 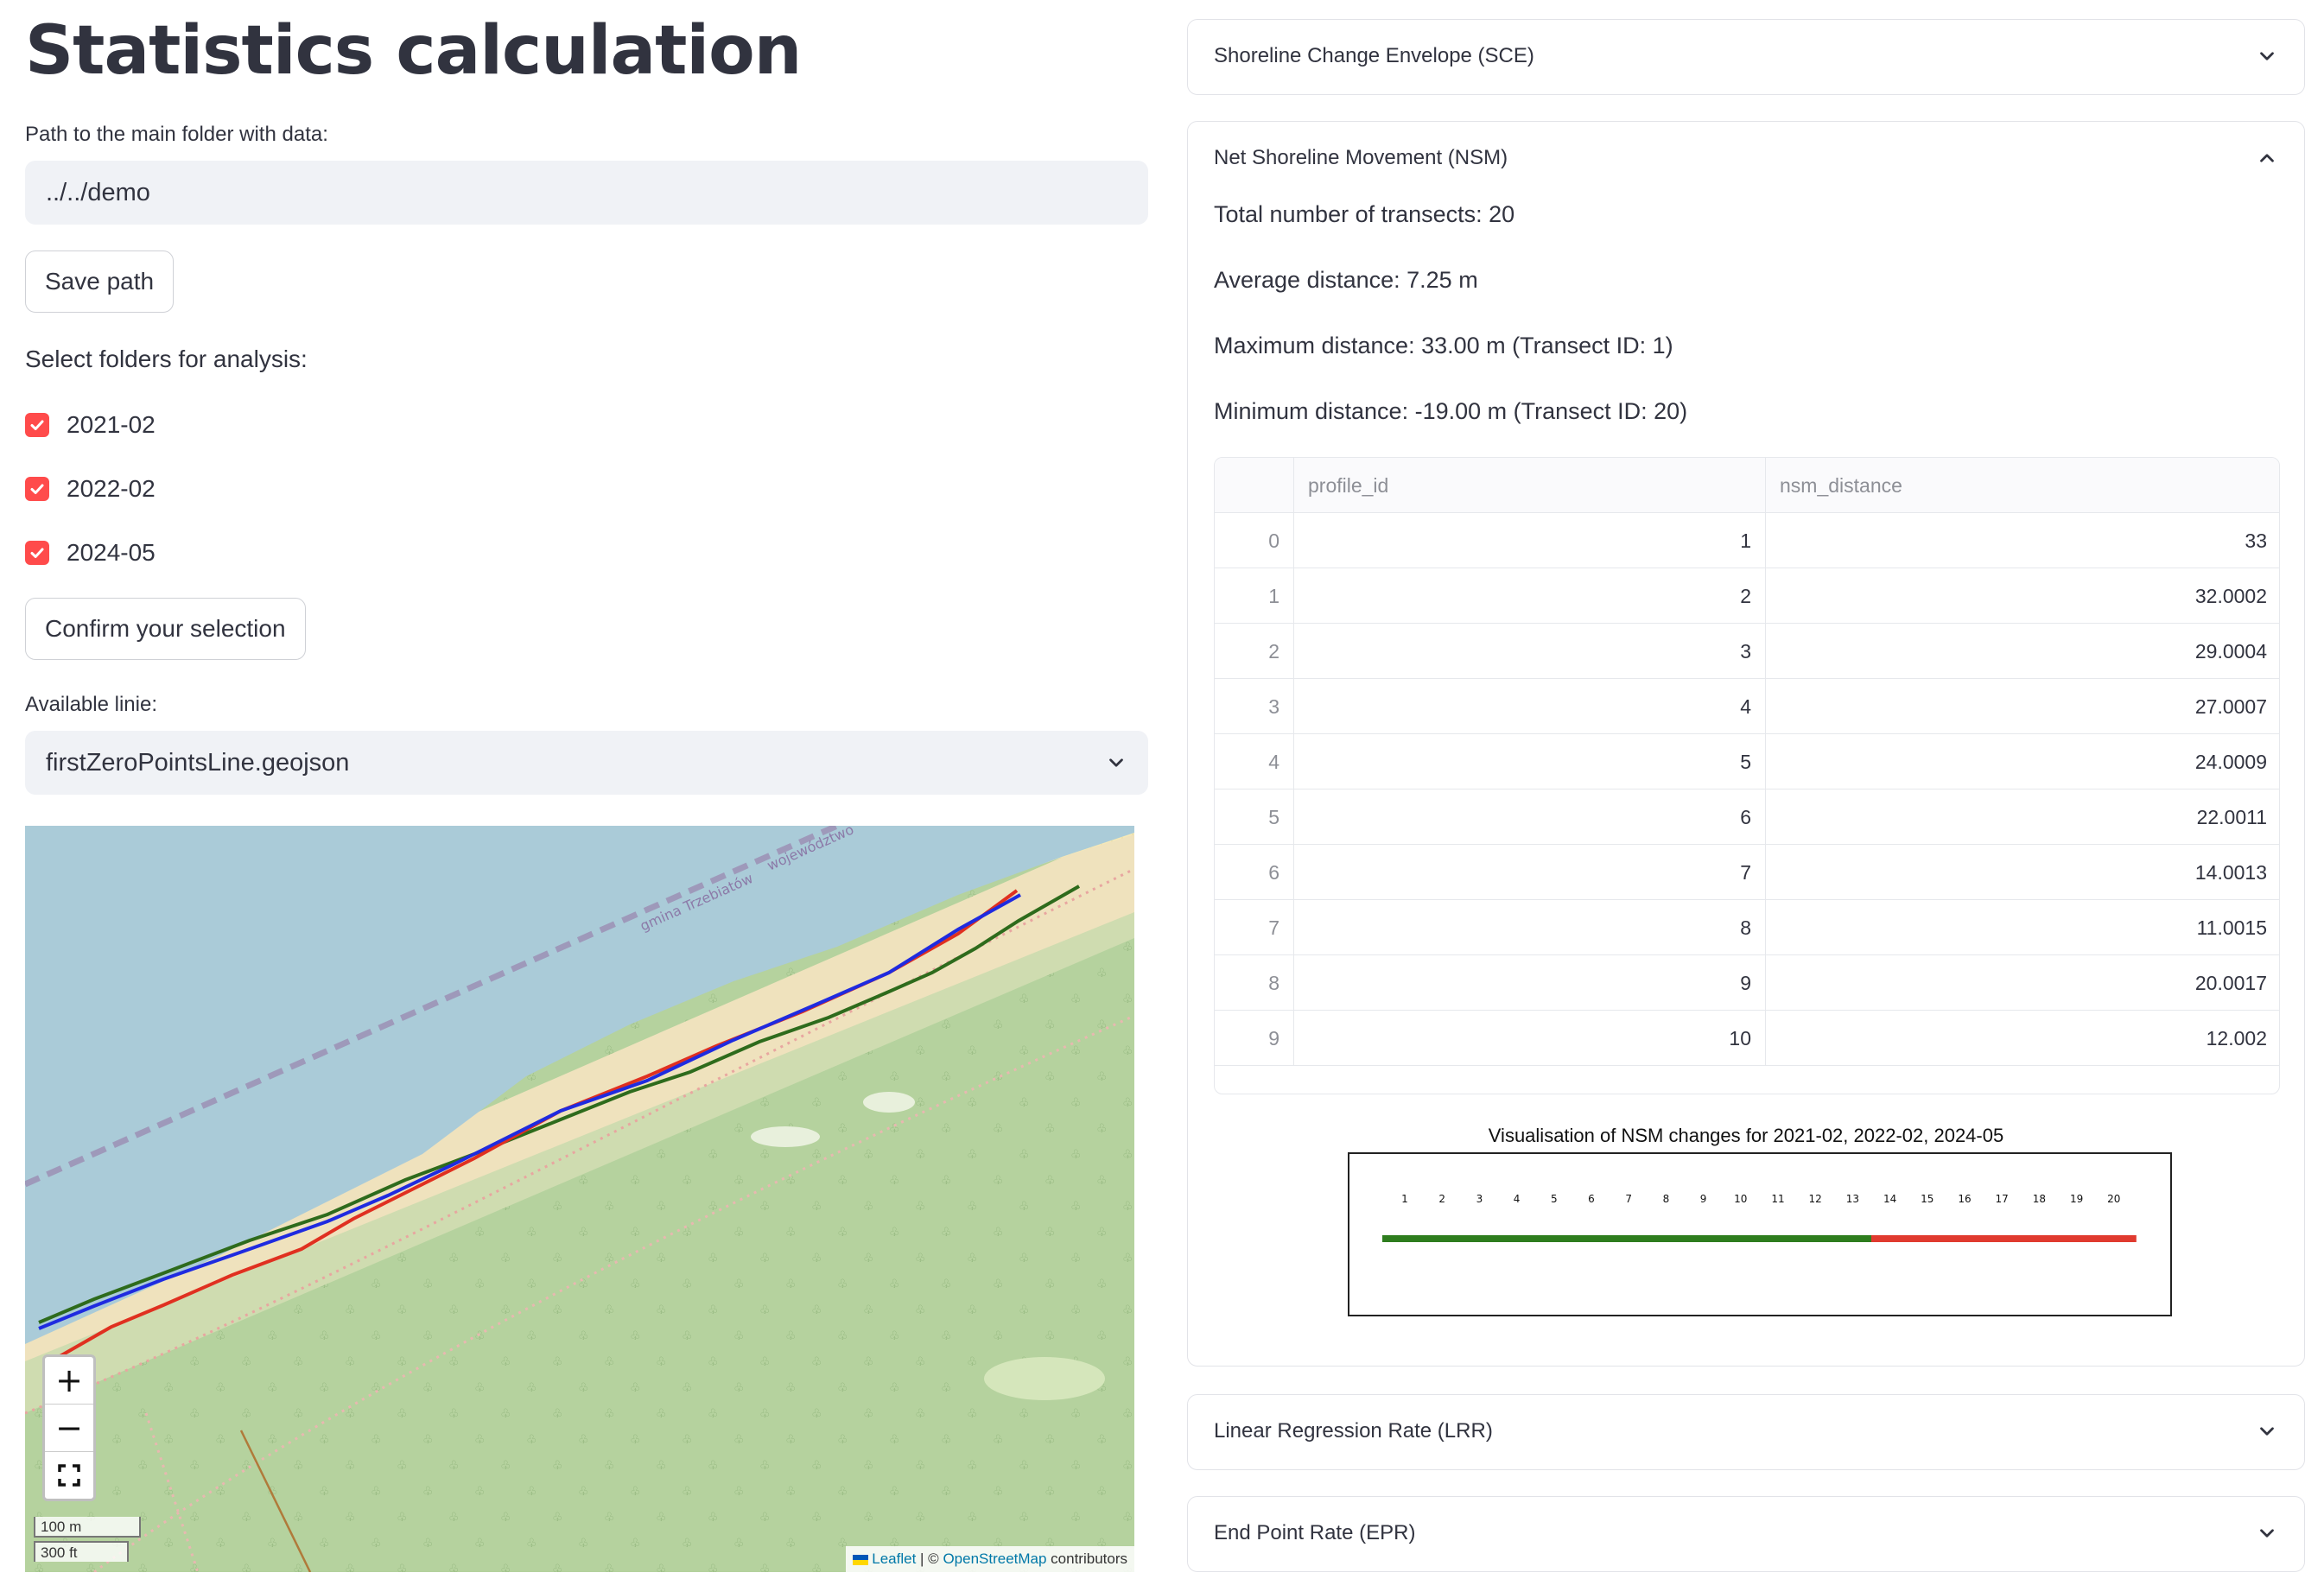 What do you see at coordinates (1530, 596) in the screenshot?
I see `profile-id-cell: 2` at bounding box center [1530, 596].